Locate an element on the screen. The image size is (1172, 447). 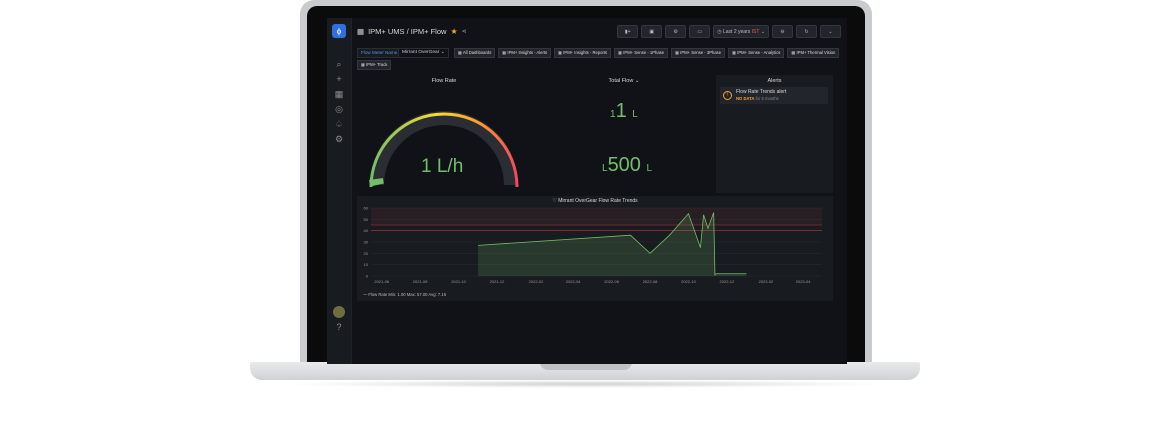
y-tick-label: 0 is located at coordinates (367, 276).